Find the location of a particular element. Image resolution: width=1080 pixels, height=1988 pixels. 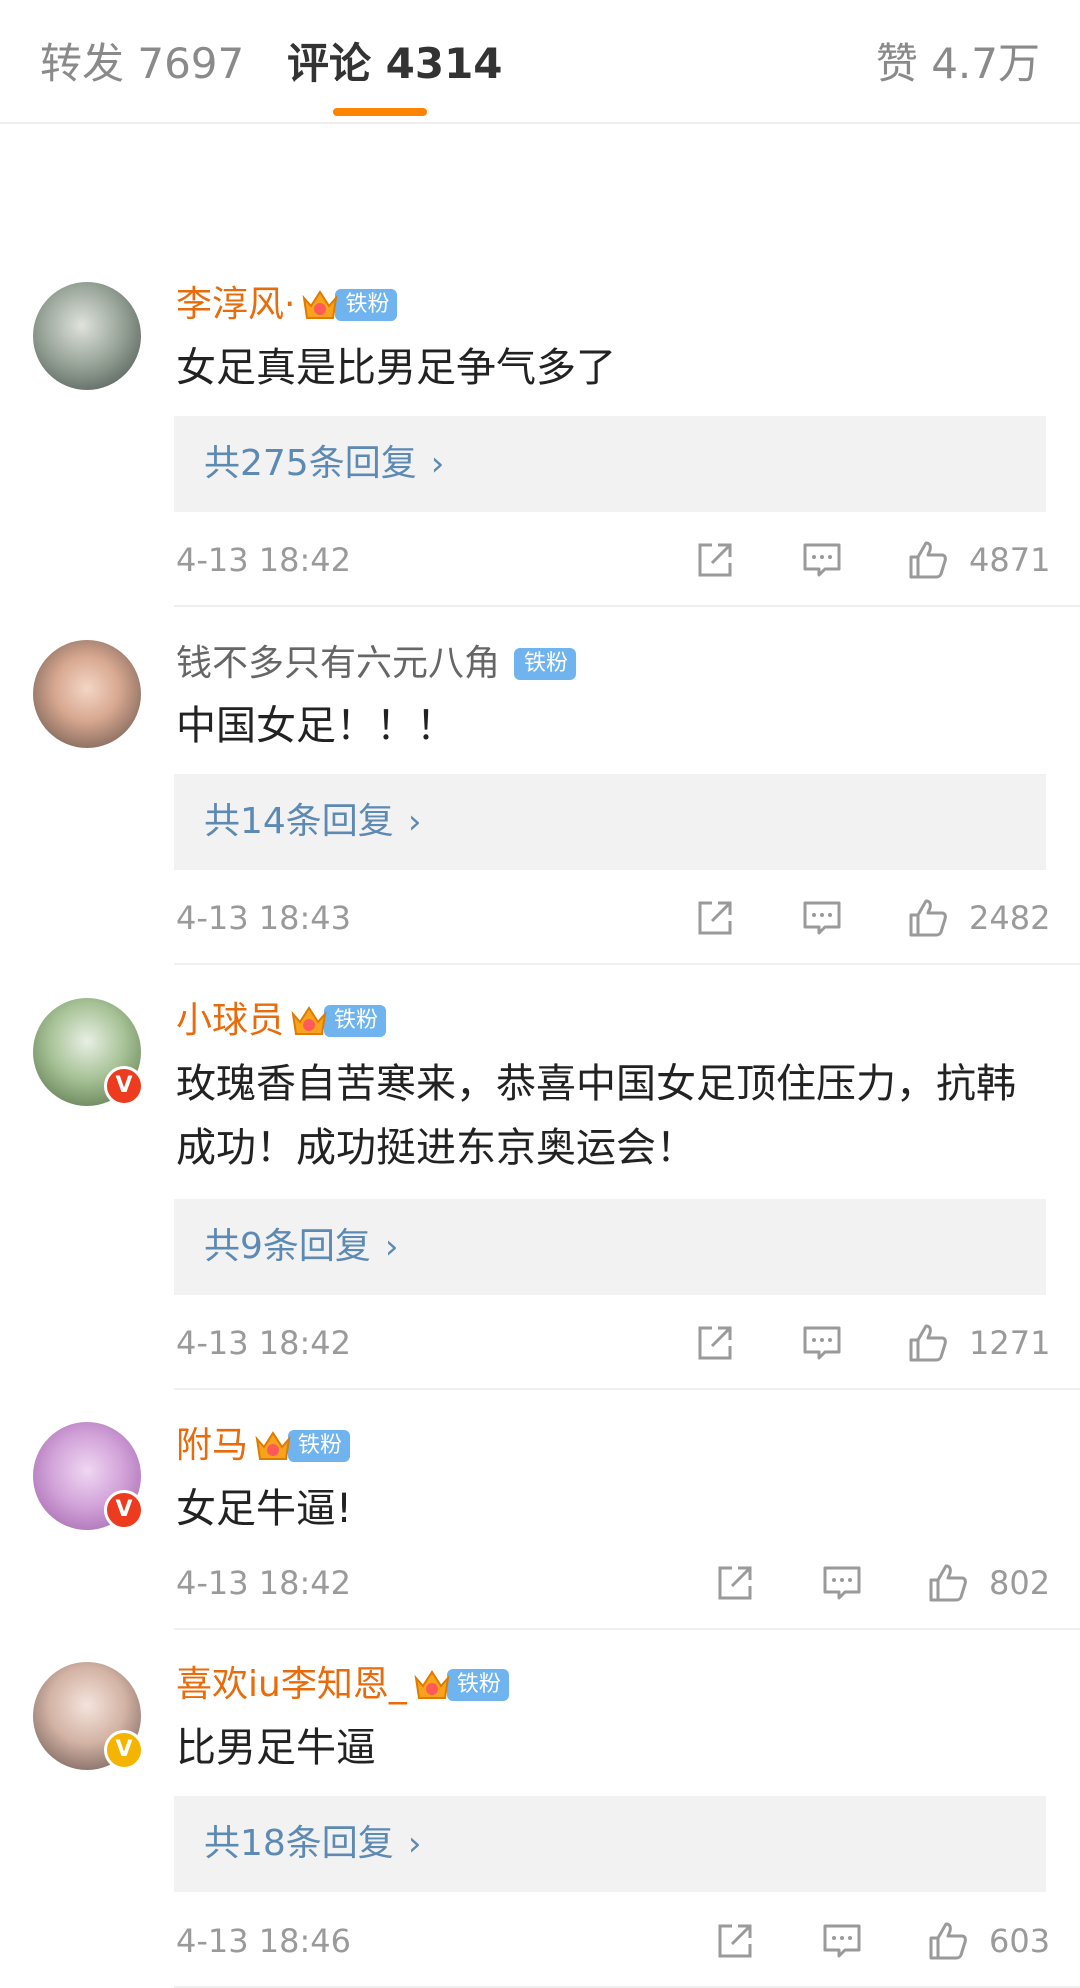

like-count: 2482 is located at coordinates (1010, 918).